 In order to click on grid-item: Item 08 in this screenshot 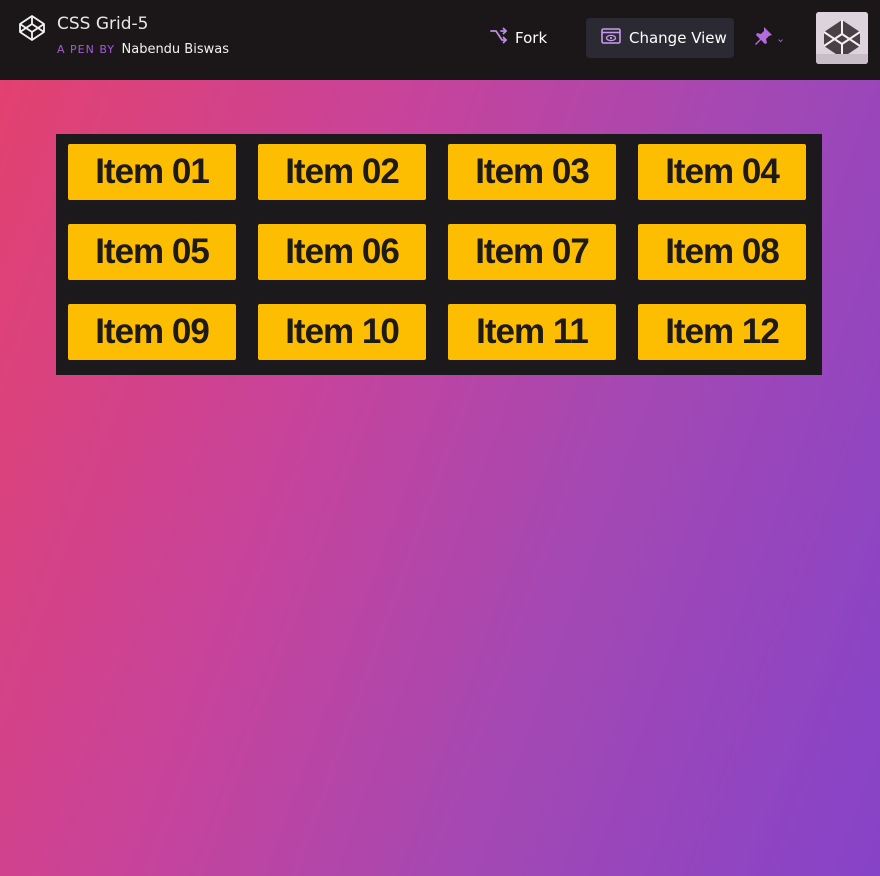, I will do `click(722, 252)`.